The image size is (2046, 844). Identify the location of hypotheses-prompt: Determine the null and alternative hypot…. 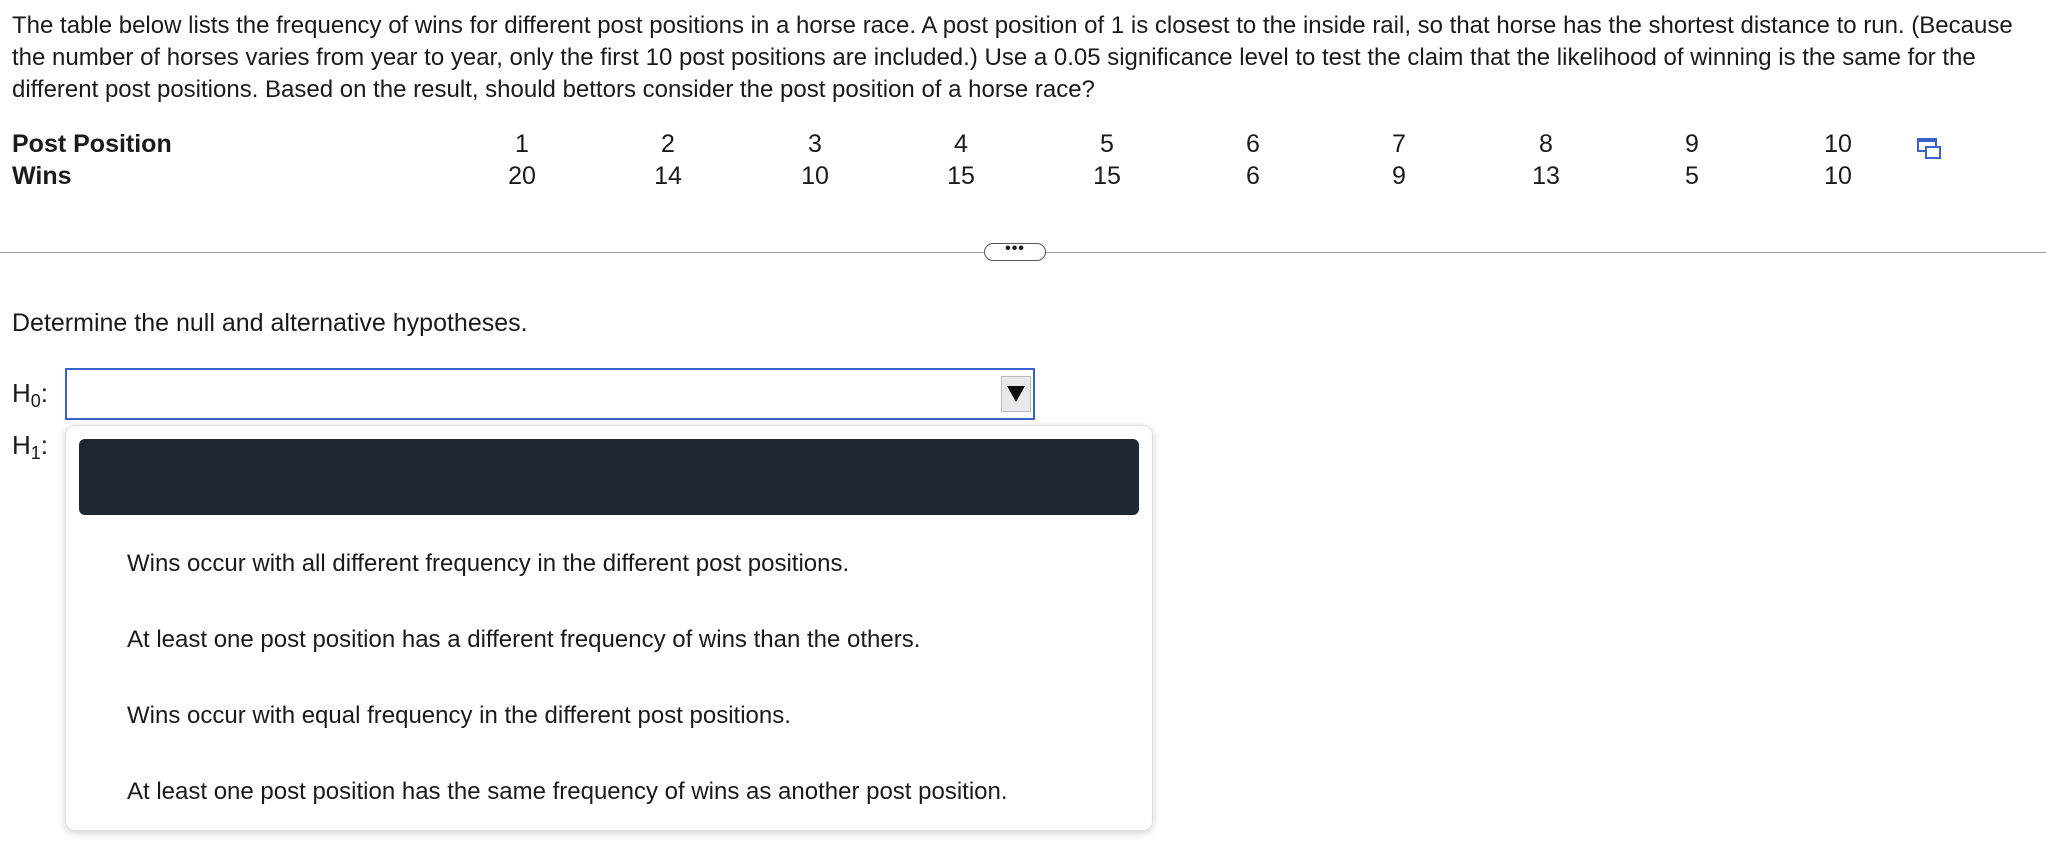
(270, 323).